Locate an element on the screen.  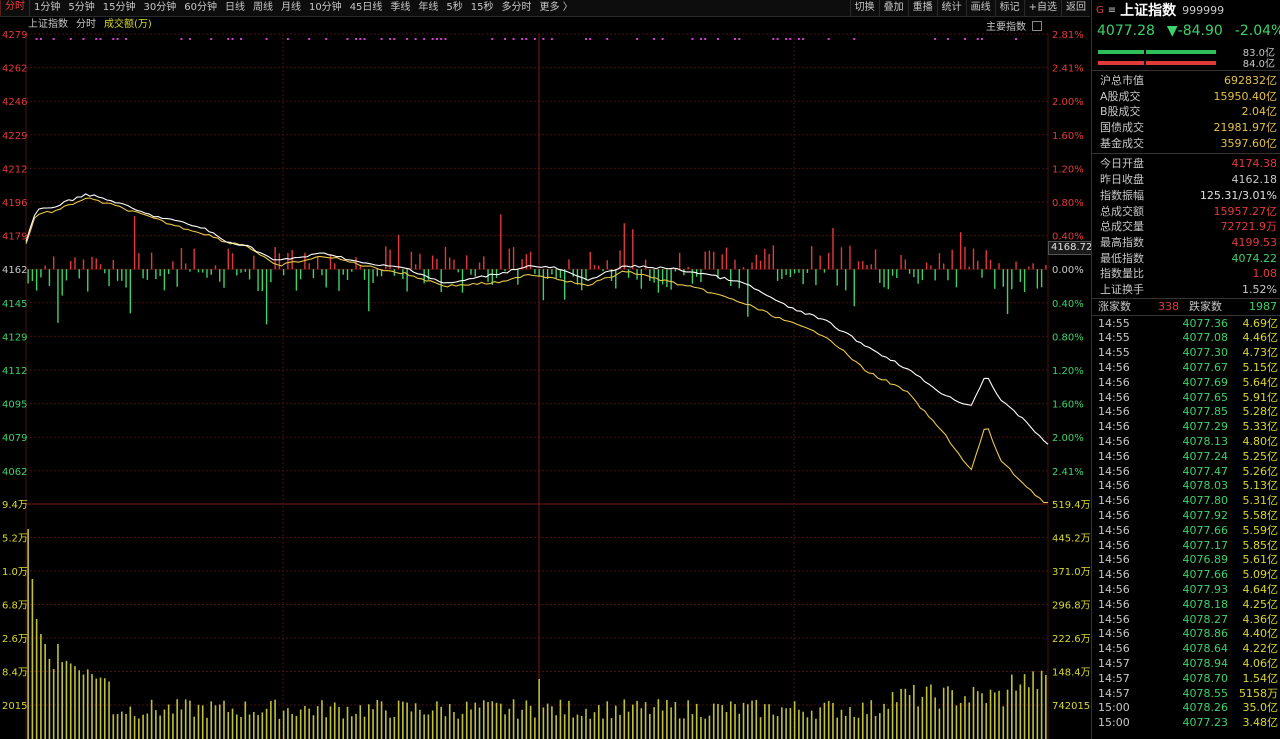
tick-row: 14:56 4077.92 5.58亿 is located at coordinates (1186, 516).